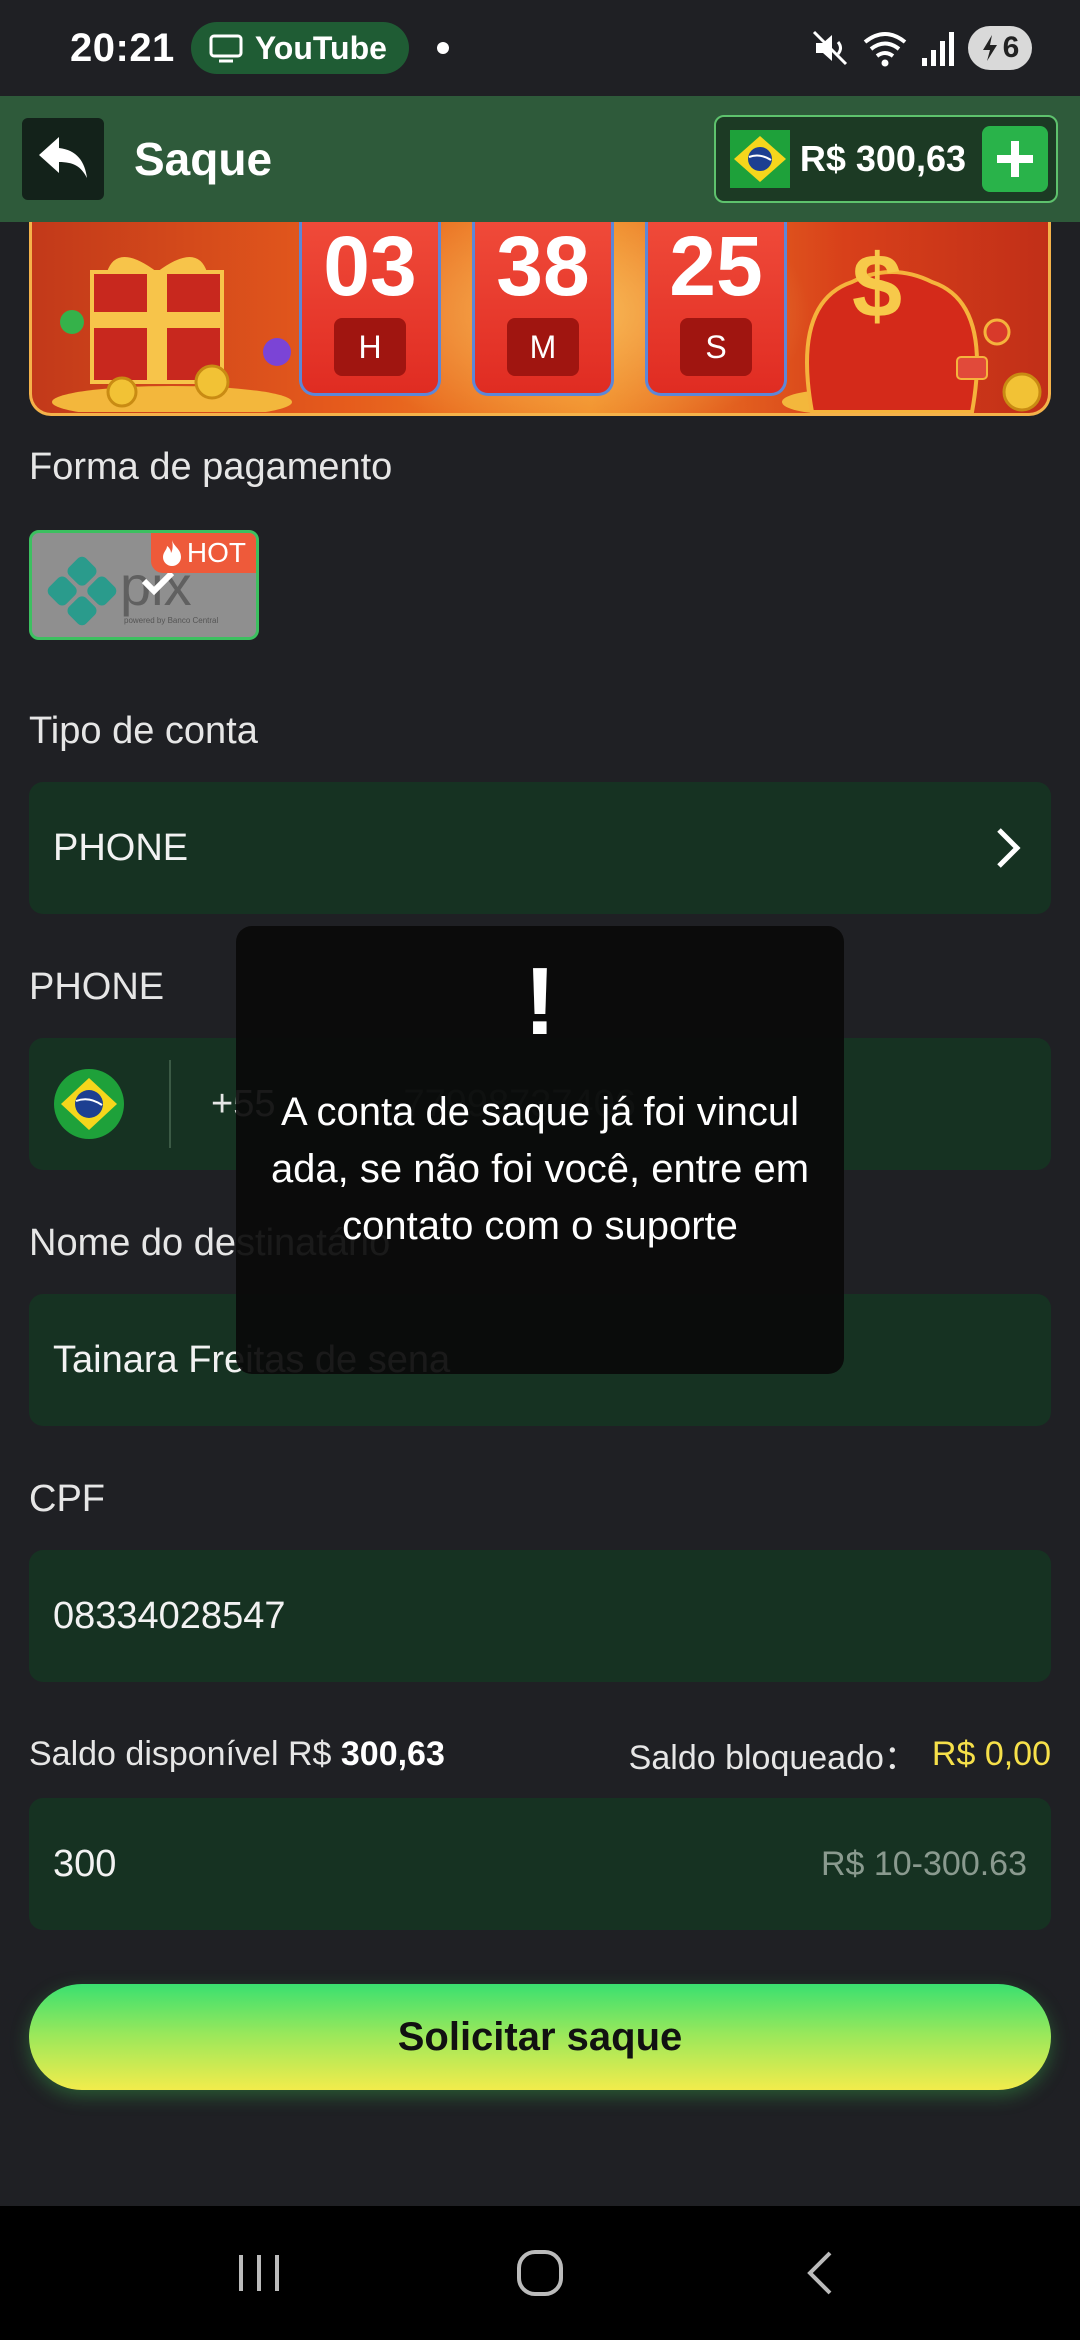 The width and height of the screenshot is (1080, 2340). I want to click on mute-icon, so click(830, 48).